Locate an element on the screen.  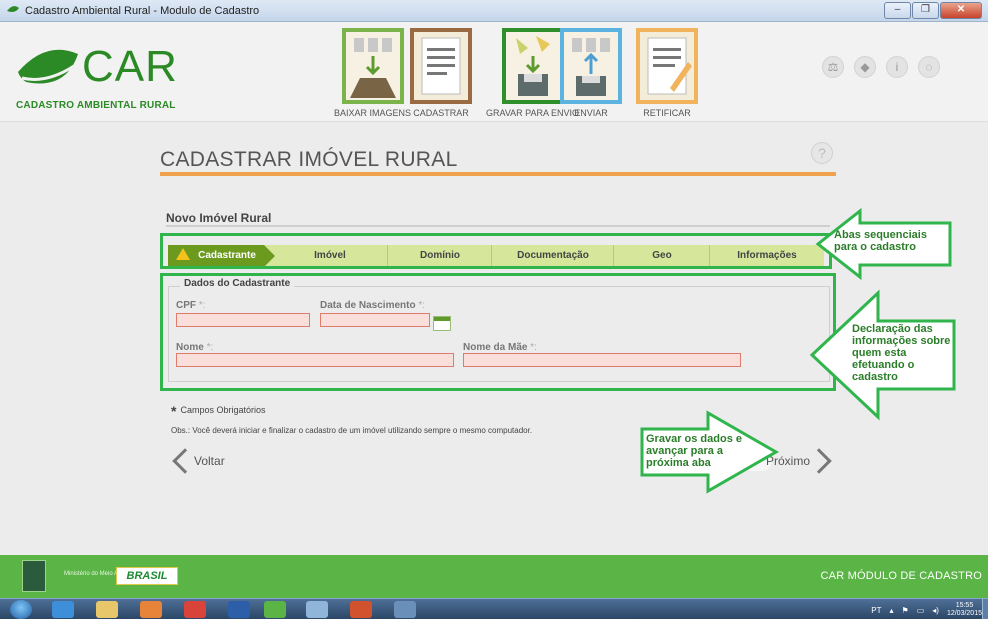
ibama-logo is located at coordinates (34, 576).